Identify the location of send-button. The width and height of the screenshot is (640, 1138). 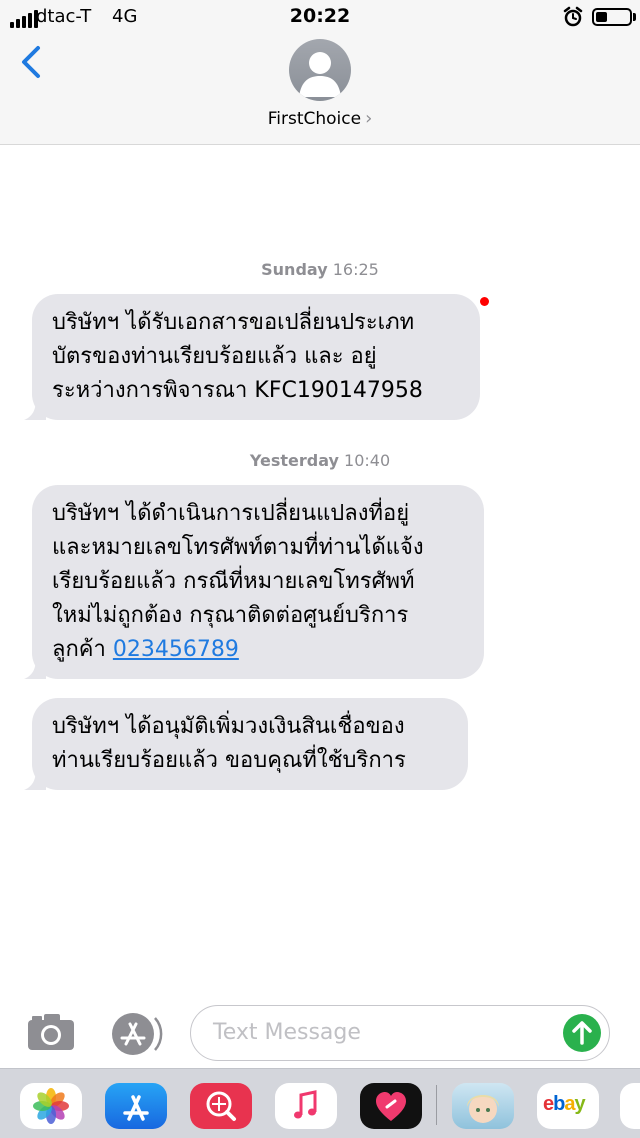
(582, 1033).